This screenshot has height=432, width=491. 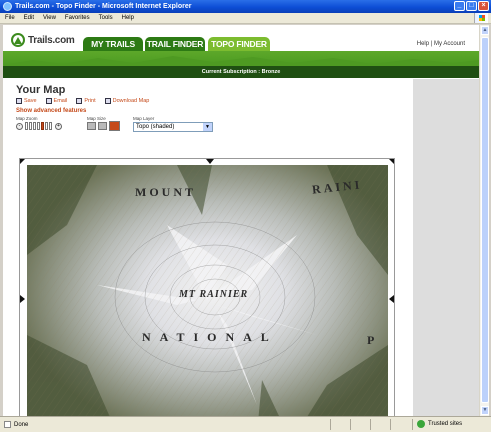 What do you see at coordinates (391, 299) in the screenshot?
I see `pan-east-icon` at bounding box center [391, 299].